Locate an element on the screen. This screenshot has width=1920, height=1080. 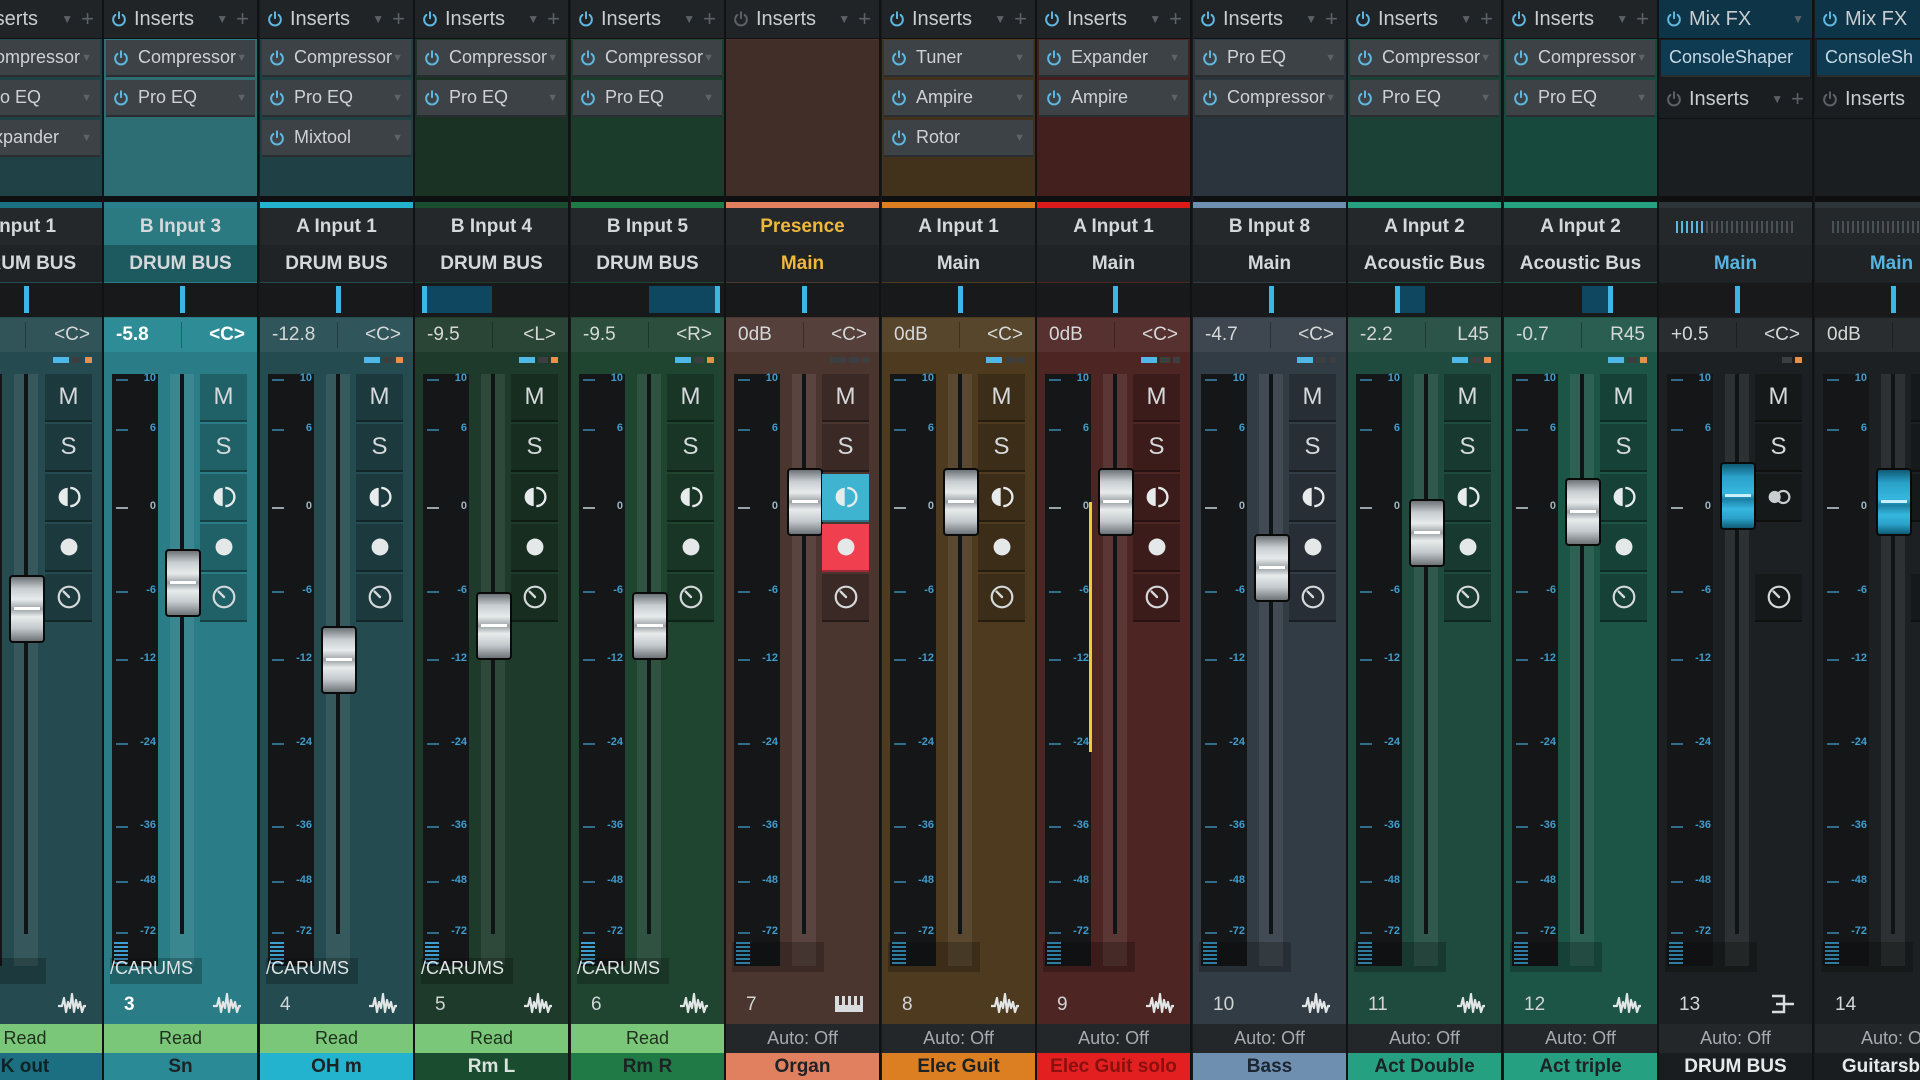
channel-name: Rm R is located at coordinates (647, 1066).